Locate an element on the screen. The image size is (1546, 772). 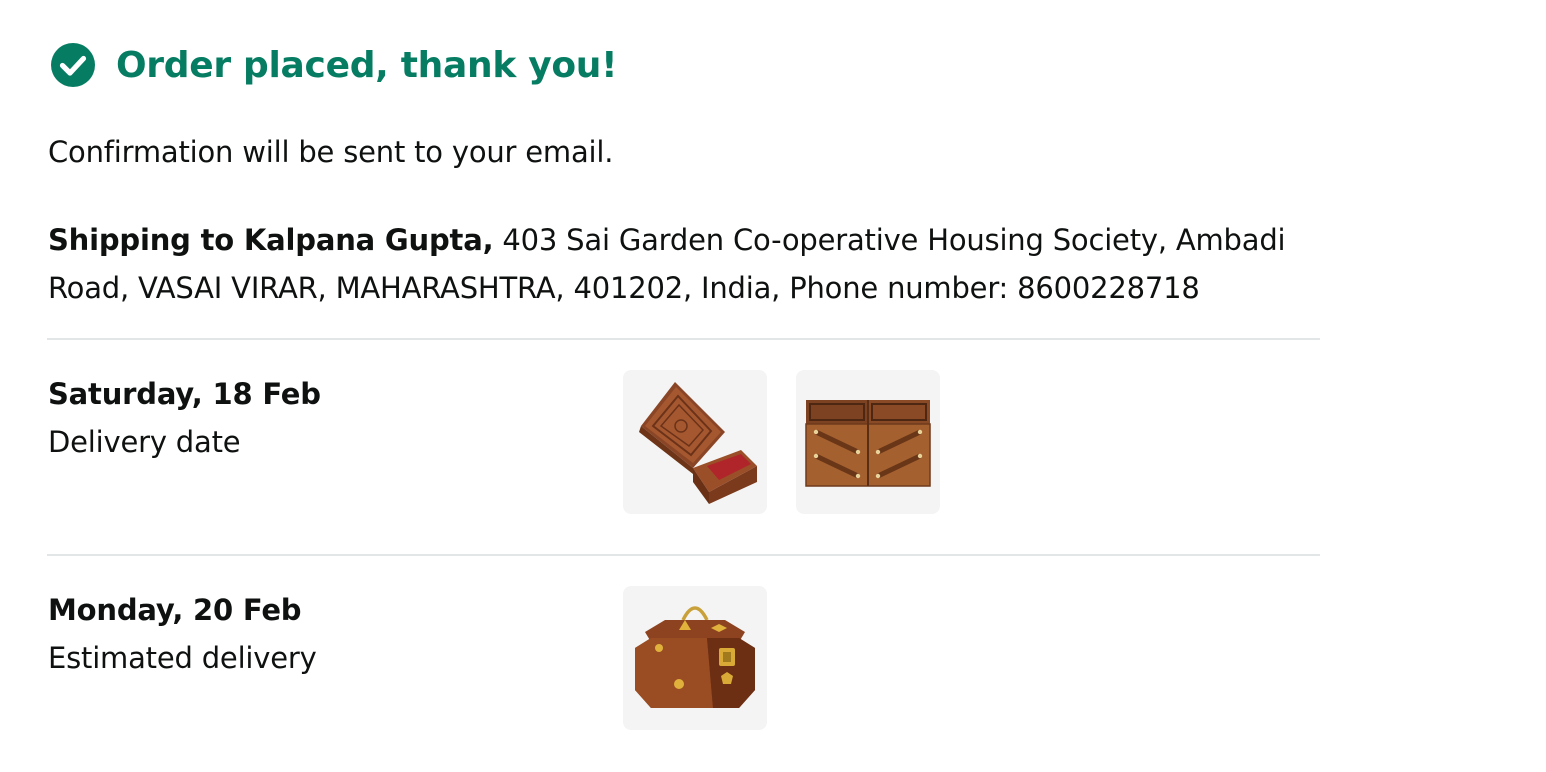
check-circle-icon is located at coordinates (73, 65).